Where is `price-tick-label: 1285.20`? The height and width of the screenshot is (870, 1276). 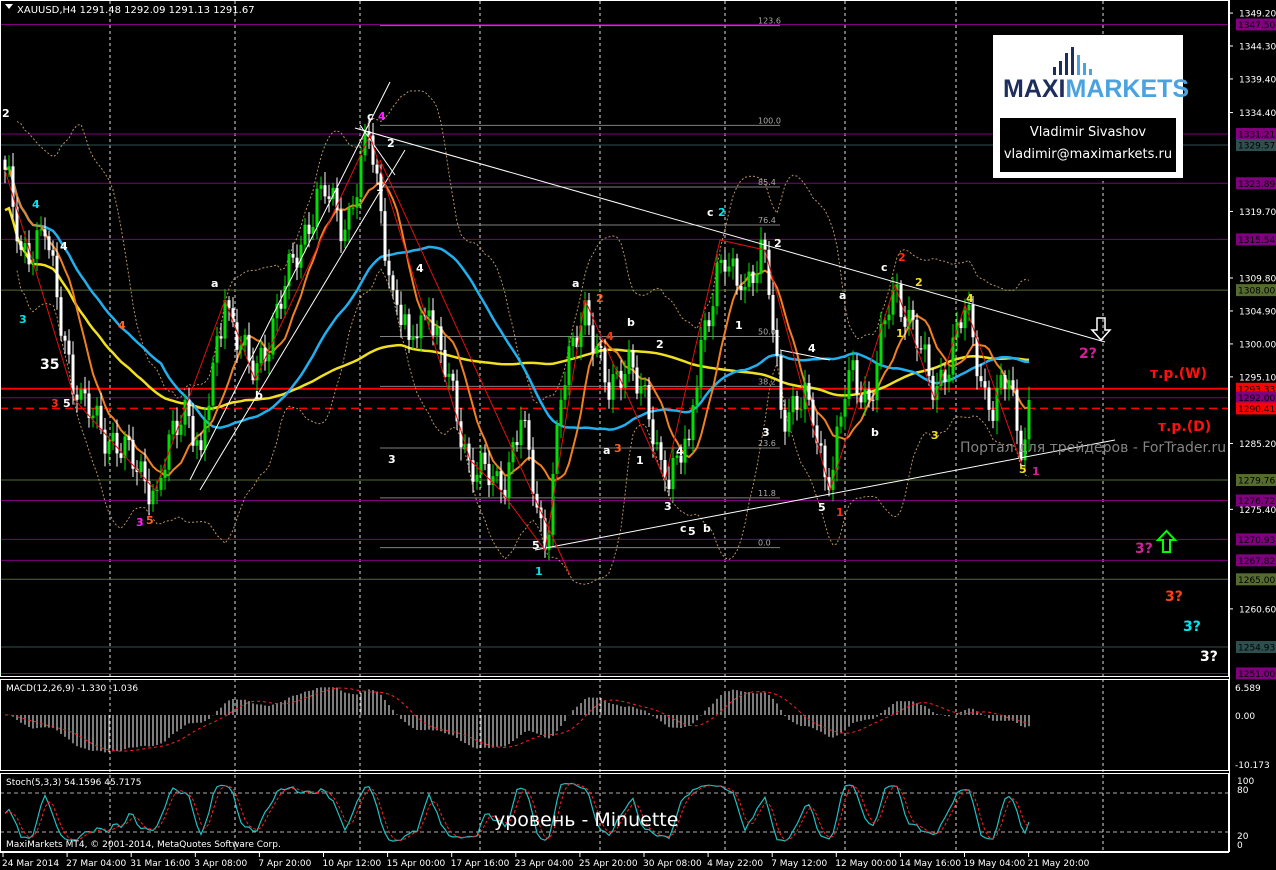 price-tick-label: 1285.20 is located at coordinates (1257, 445).